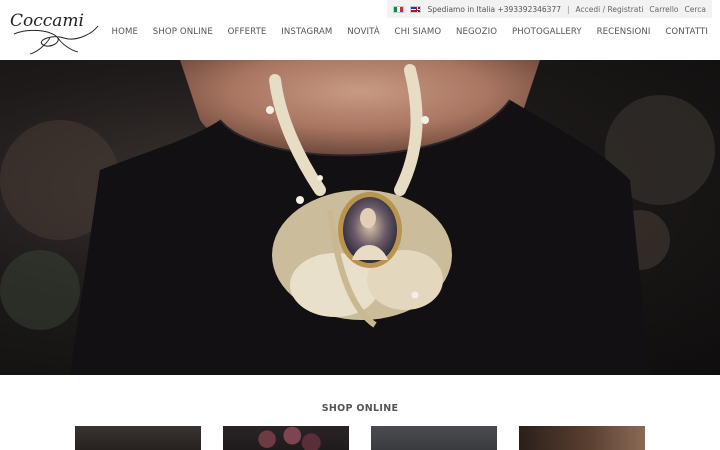 This screenshot has height=450, width=720. I want to click on search-link: Cerca, so click(696, 9).